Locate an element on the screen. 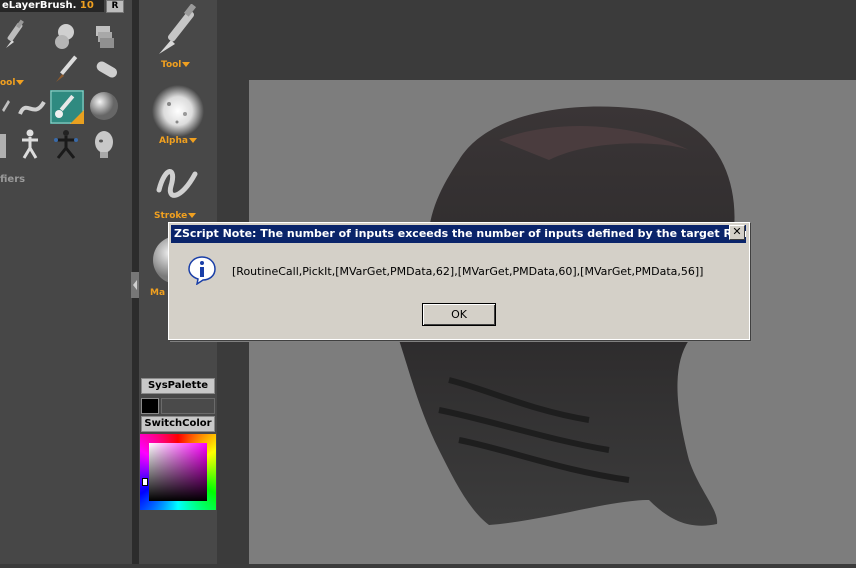 The width and height of the screenshot is (856, 568). tool-menu-label: ool is located at coordinates (12, 83).